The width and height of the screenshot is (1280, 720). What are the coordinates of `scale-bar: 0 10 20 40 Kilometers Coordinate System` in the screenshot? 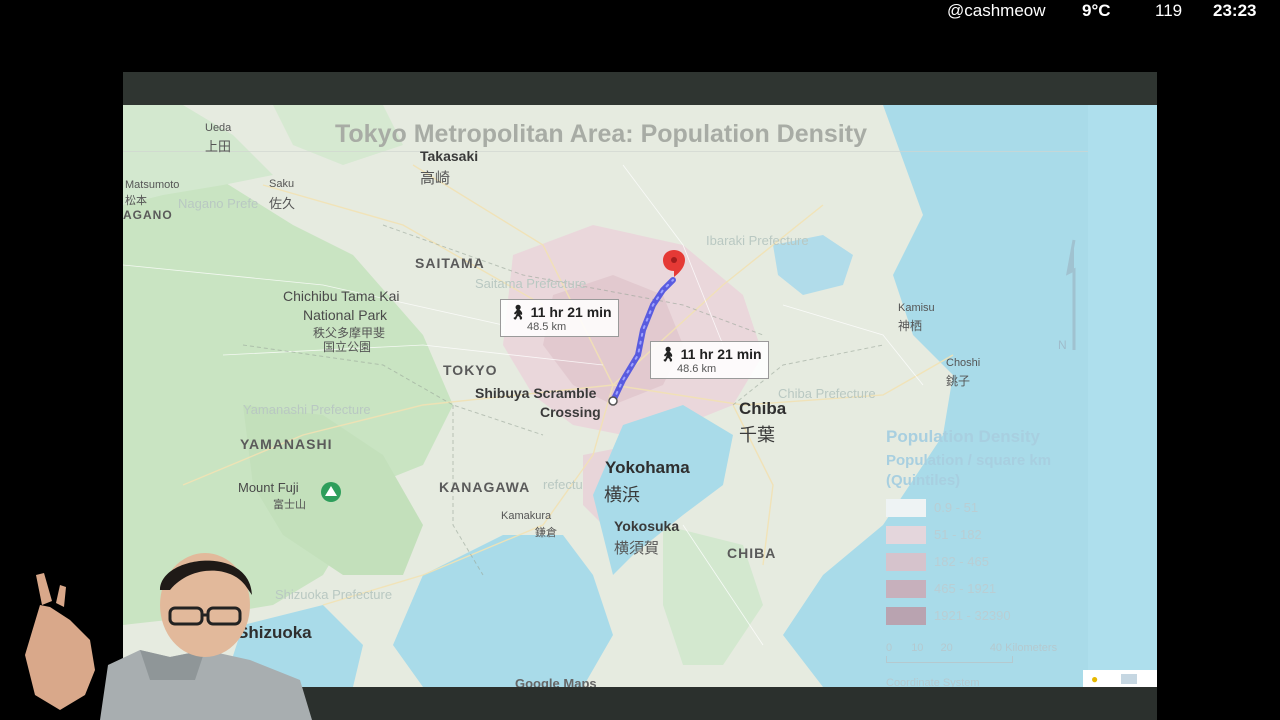 It's located at (971, 664).